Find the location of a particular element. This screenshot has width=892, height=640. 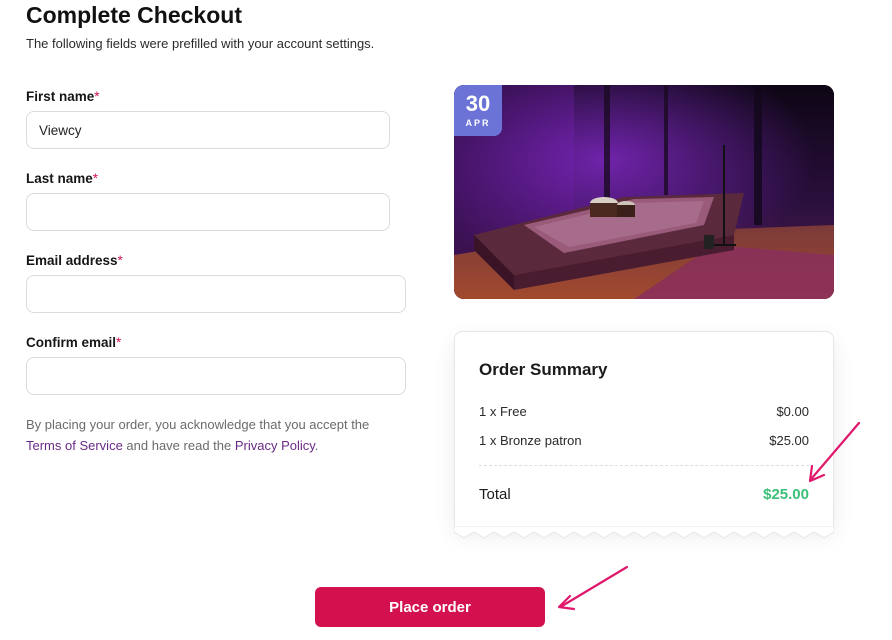

event-date-day: 30 is located at coordinates (478, 103).